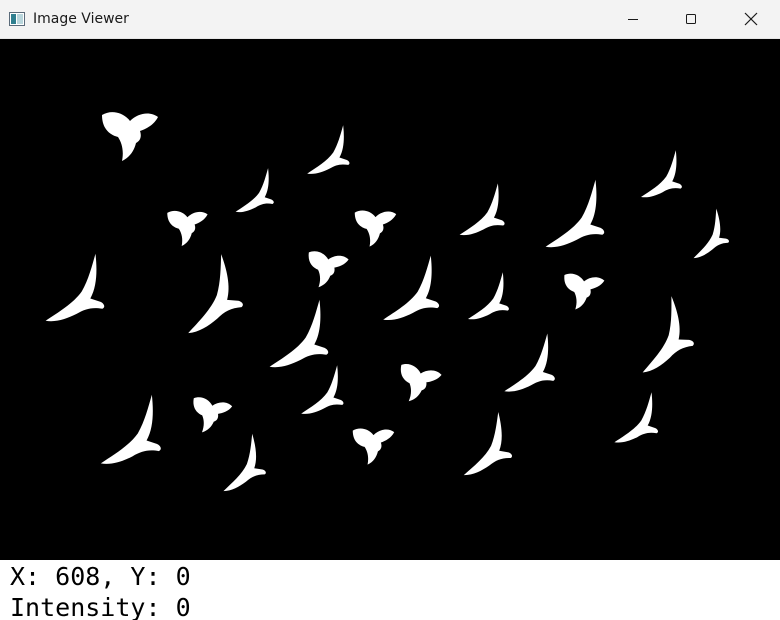  What do you see at coordinates (17, 19) in the screenshot?
I see `image-viewer-app-icon` at bounding box center [17, 19].